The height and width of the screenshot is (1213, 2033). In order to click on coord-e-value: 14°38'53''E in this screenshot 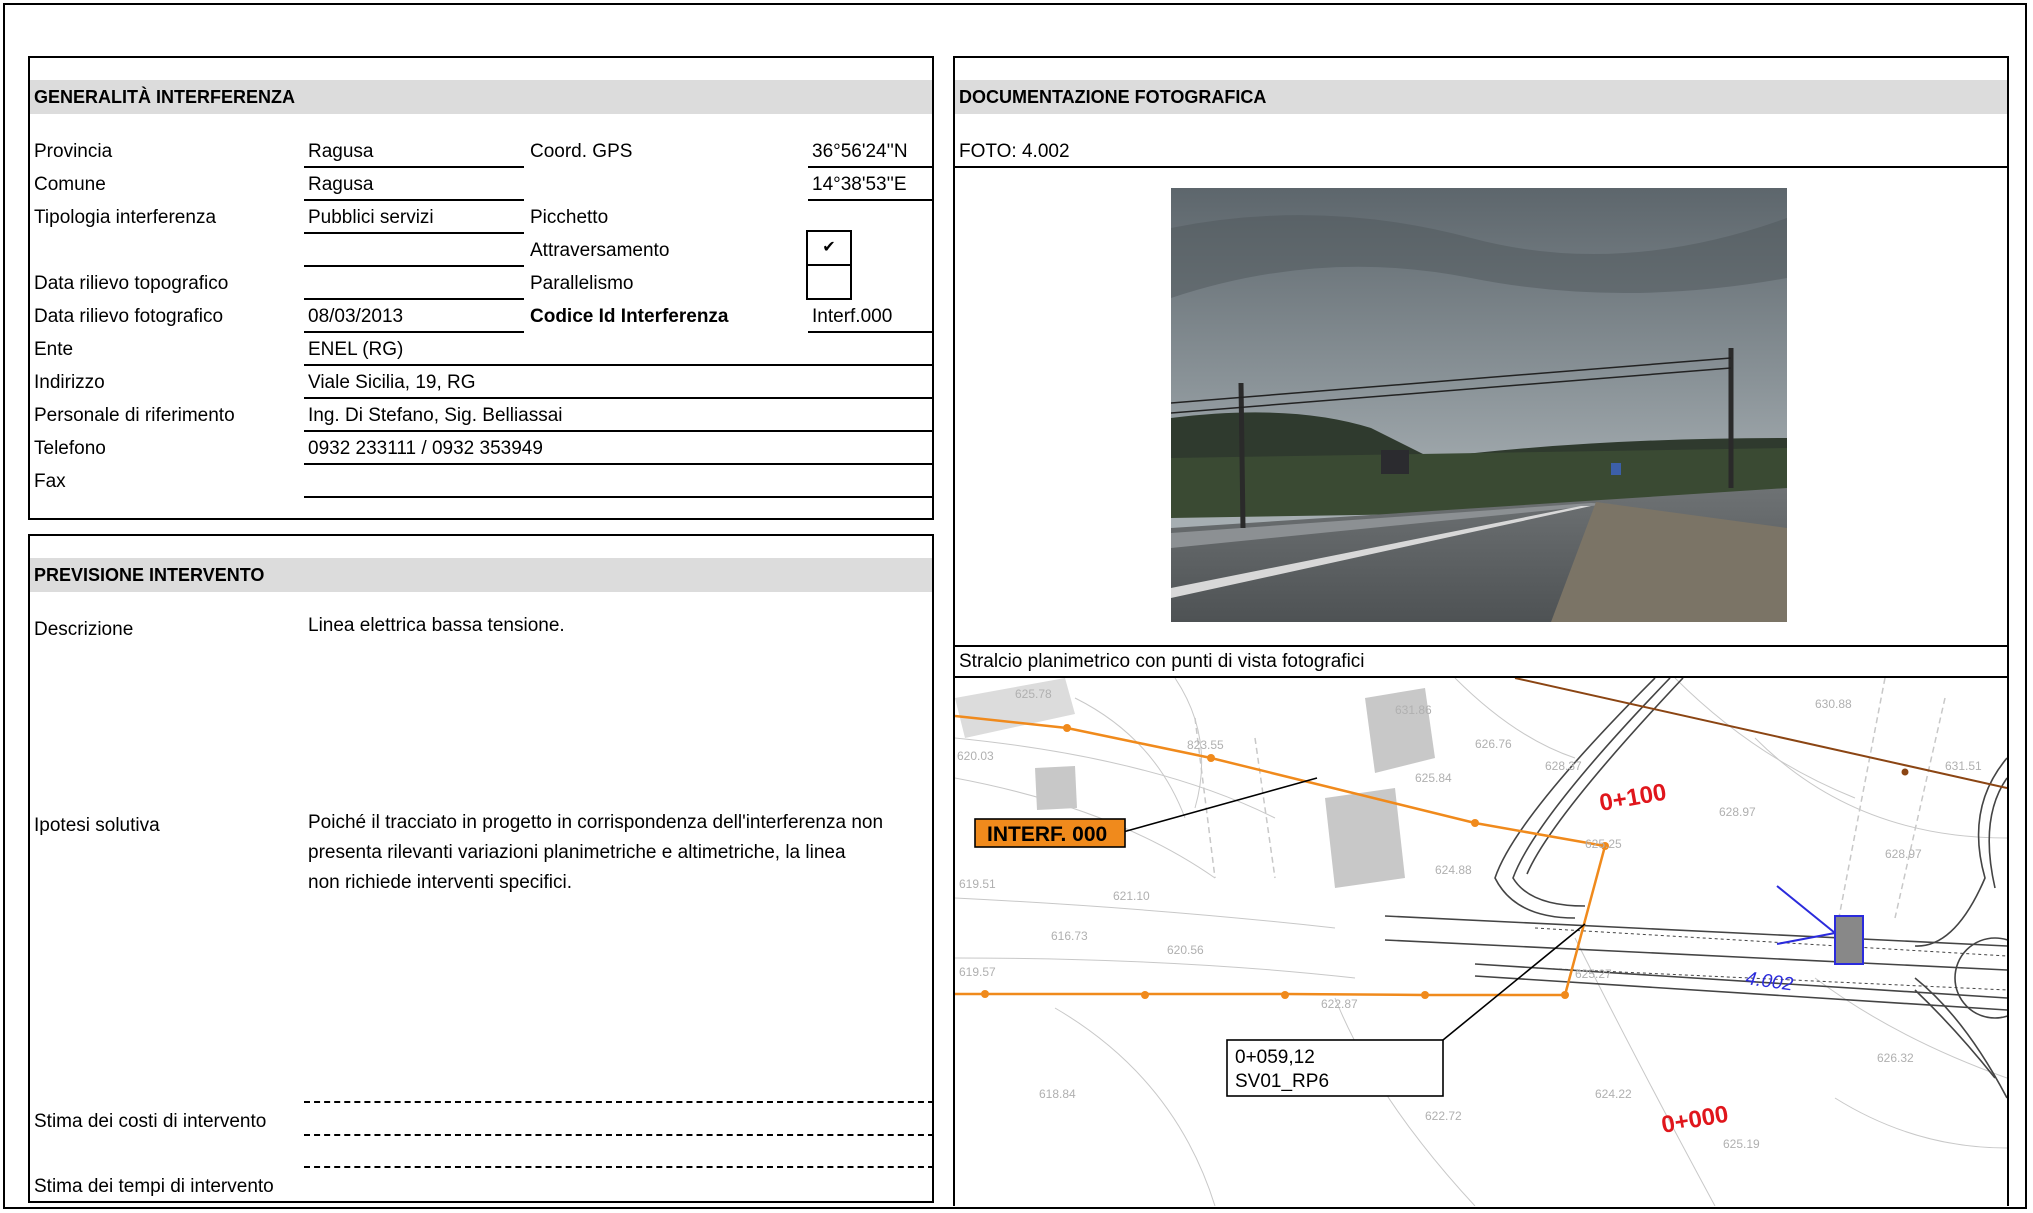, I will do `click(859, 184)`.